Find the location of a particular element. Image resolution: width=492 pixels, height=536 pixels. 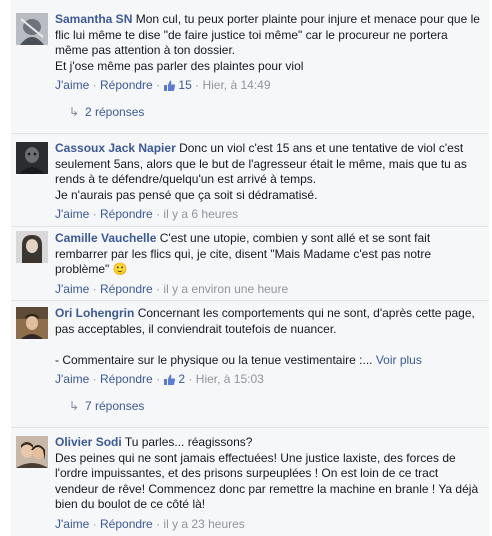

smile-emoji-icon: 🙂 is located at coordinates (120, 269).